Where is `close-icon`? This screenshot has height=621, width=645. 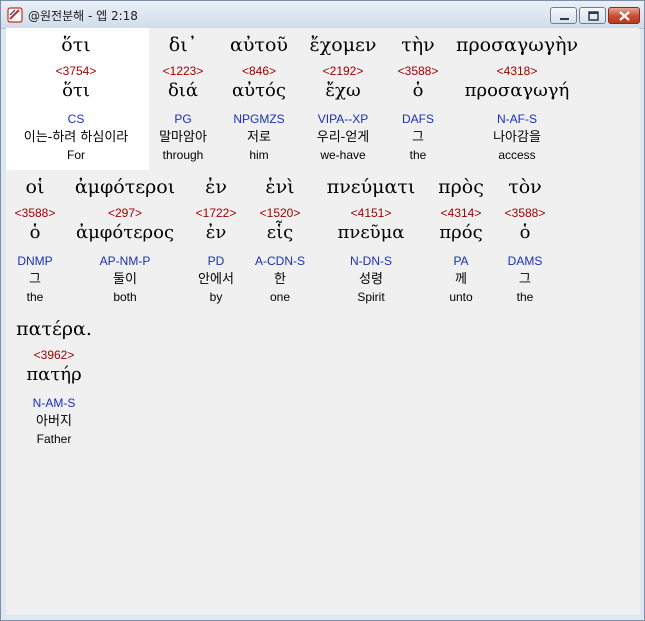 close-icon is located at coordinates (624, 16).